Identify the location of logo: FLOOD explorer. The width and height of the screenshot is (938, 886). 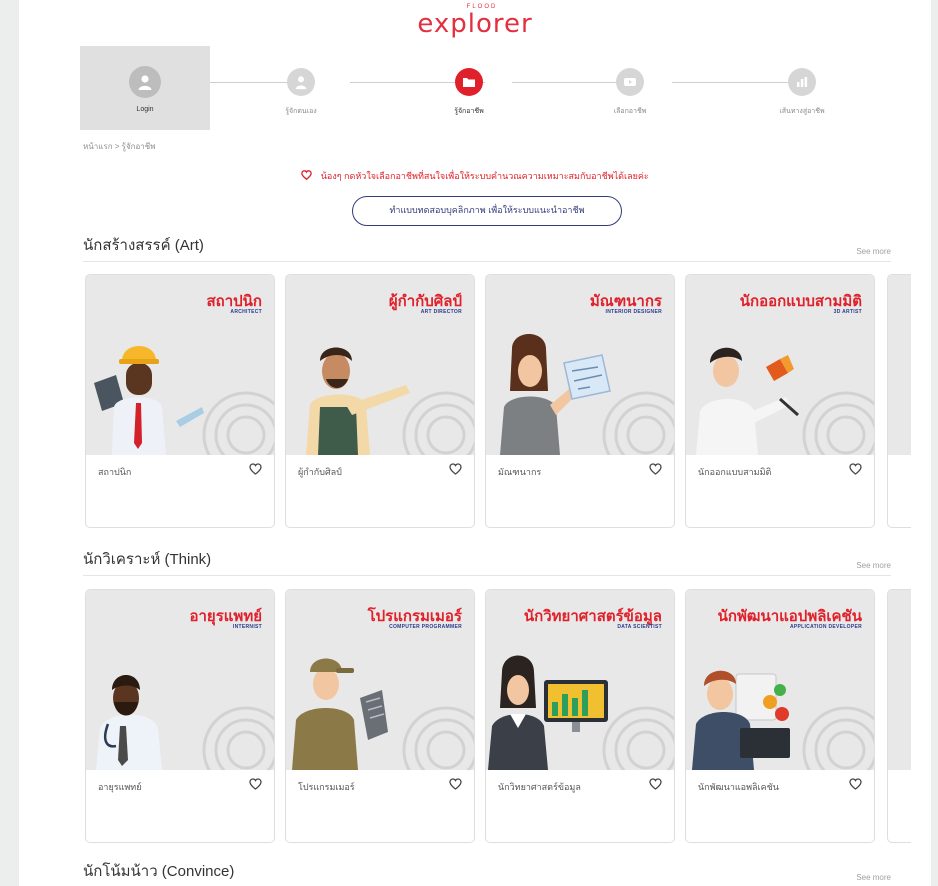
(475, 20).